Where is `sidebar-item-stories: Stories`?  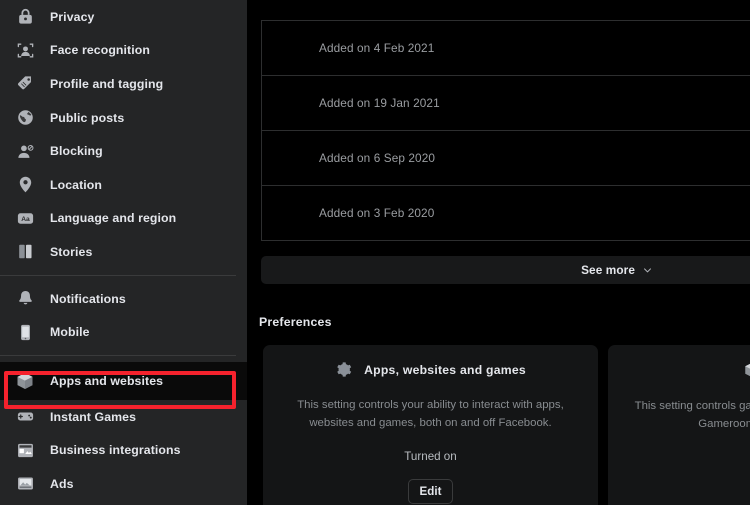
sidebar-item-stories: Stories is located at coordinates (123, 252).